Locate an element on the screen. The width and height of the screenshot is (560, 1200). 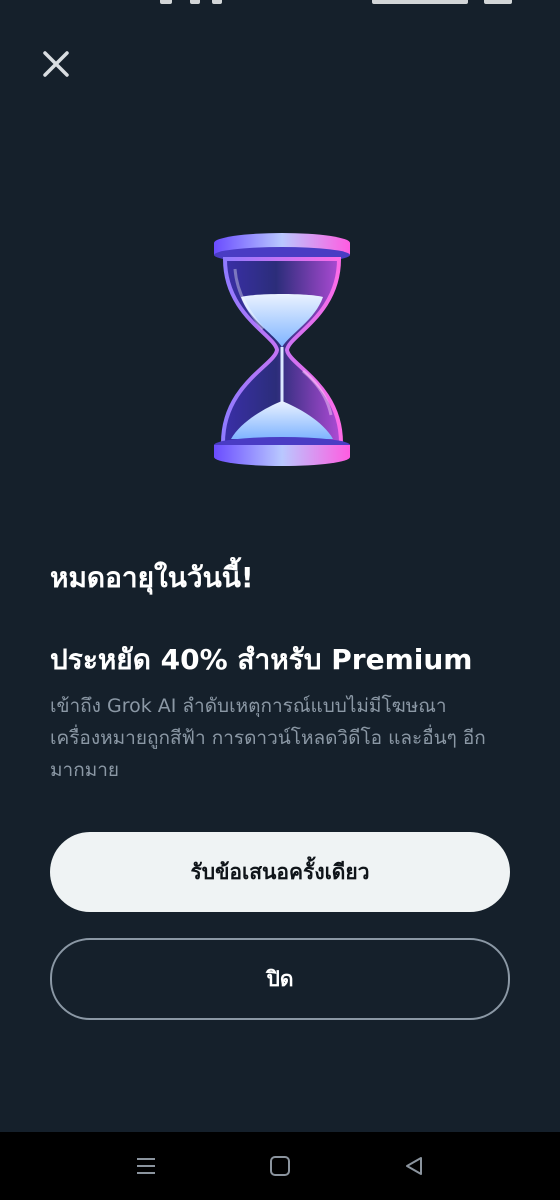
home-button is located at coordinates (280, 1166).